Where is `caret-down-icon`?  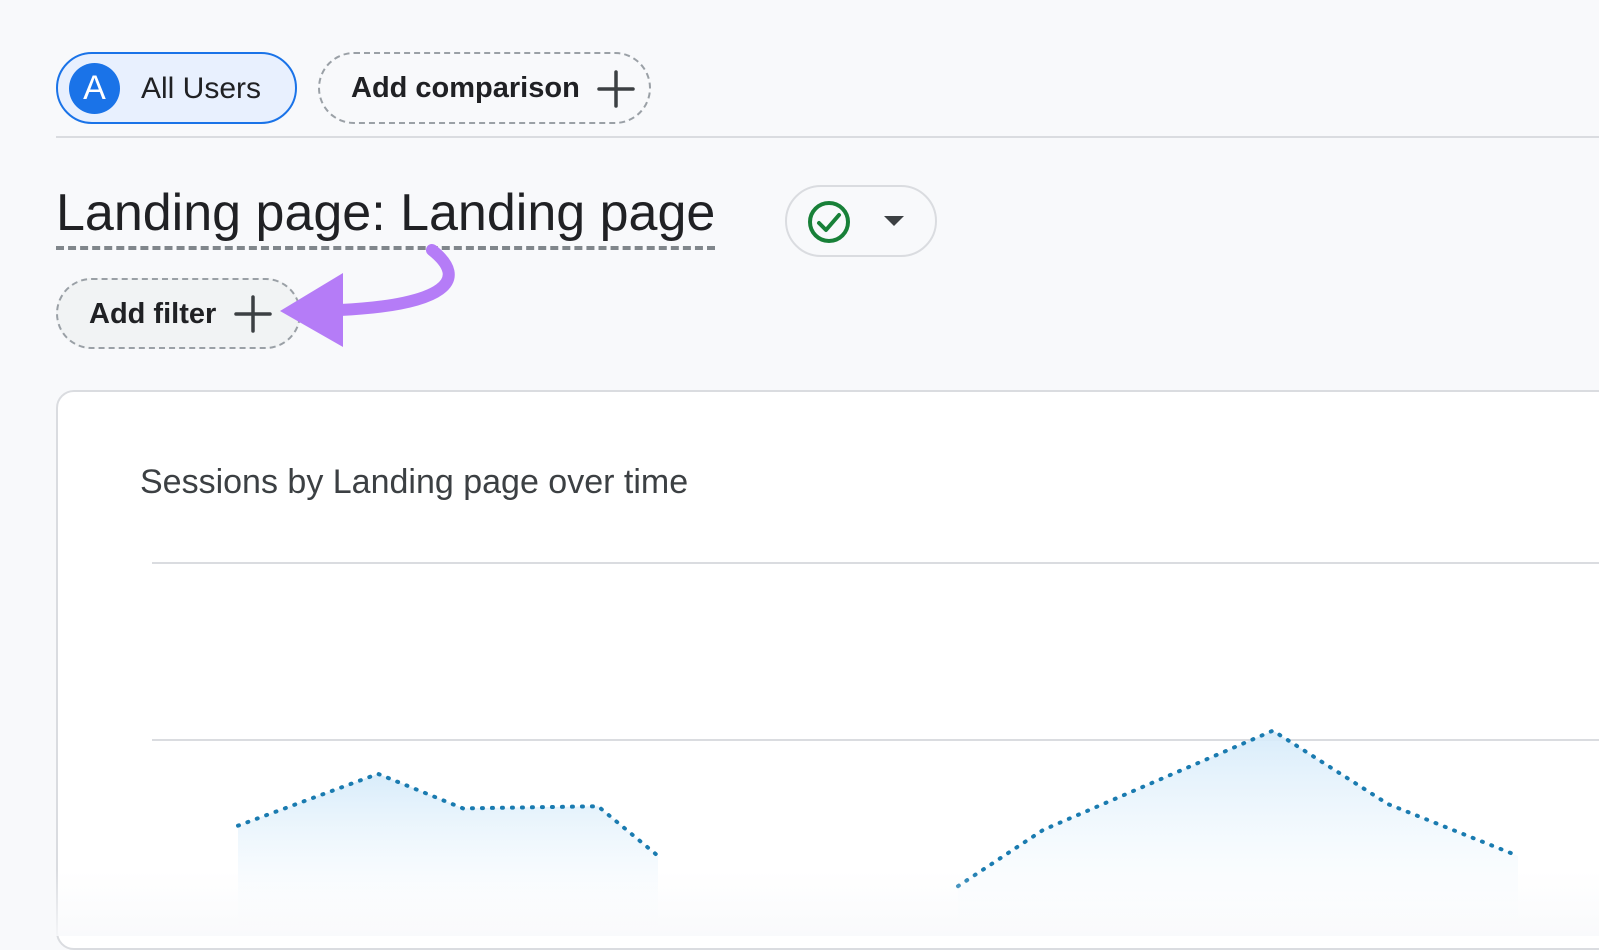
caret-down-icon is located at coordinates (894, 221).